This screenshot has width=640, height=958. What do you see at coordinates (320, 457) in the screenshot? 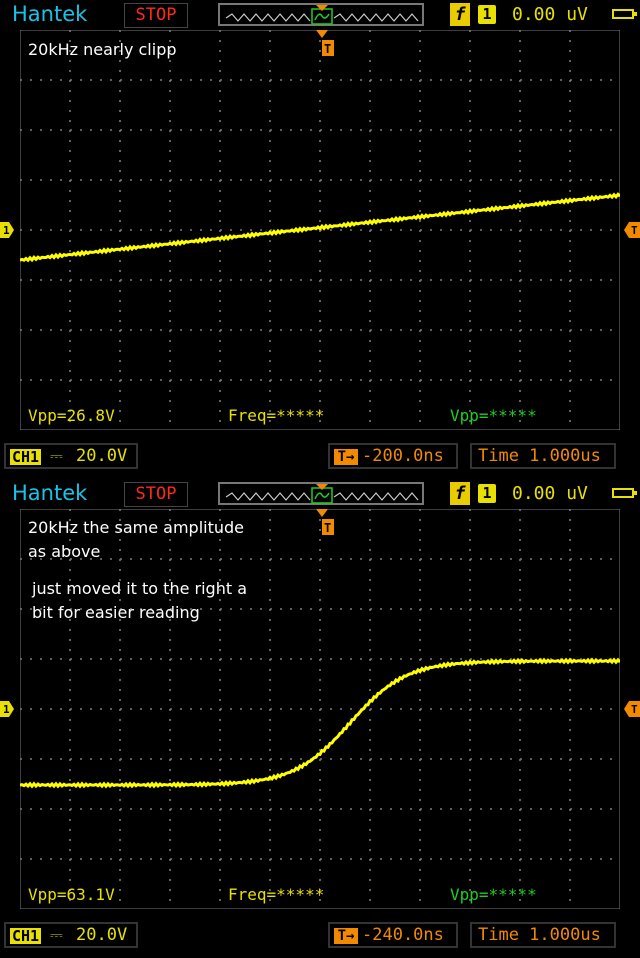
I see `status-footer: CH1 ⎓ 20.0V T→ -200.0ns Time 1.000us` at bounding box center [320, 457].